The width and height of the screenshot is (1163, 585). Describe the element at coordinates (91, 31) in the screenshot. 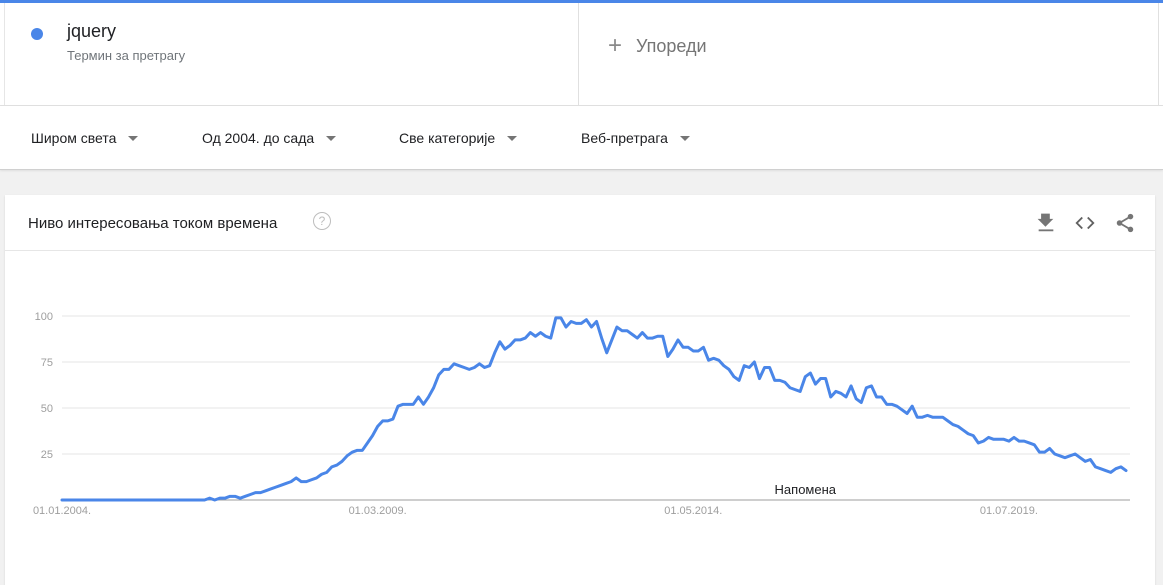

I see `search-term: jquery` at that location.